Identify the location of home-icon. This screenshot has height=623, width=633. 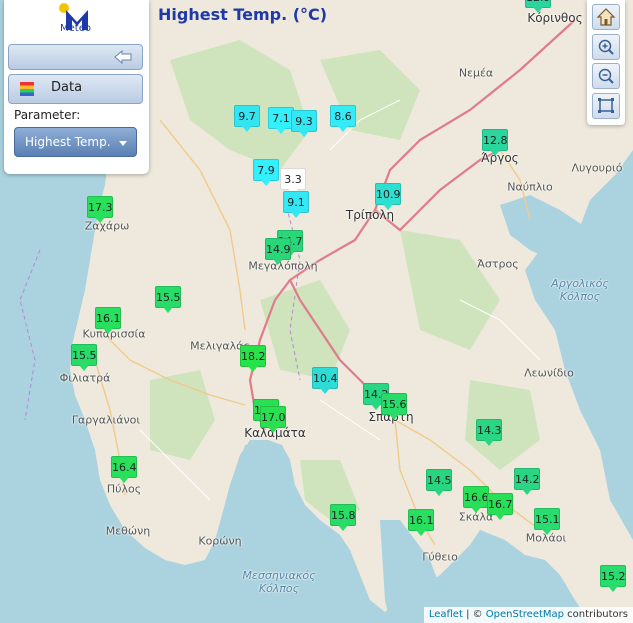
(606, 17).